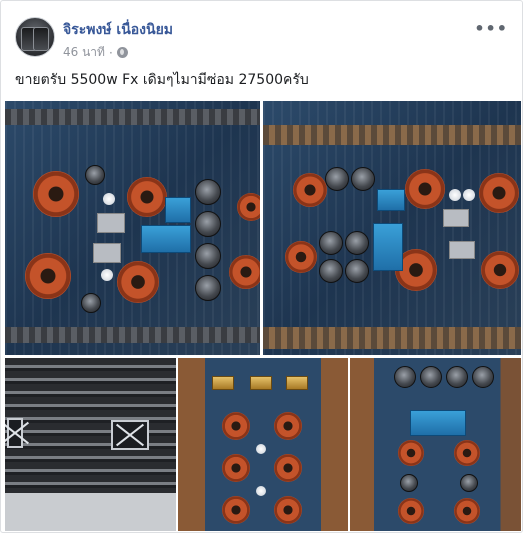 This screenshot has height=533, width=523. What do you see at coordinates (491, 28) in the screenshot?
I see `more-options-button: •••` at bounding box center [491, 28].